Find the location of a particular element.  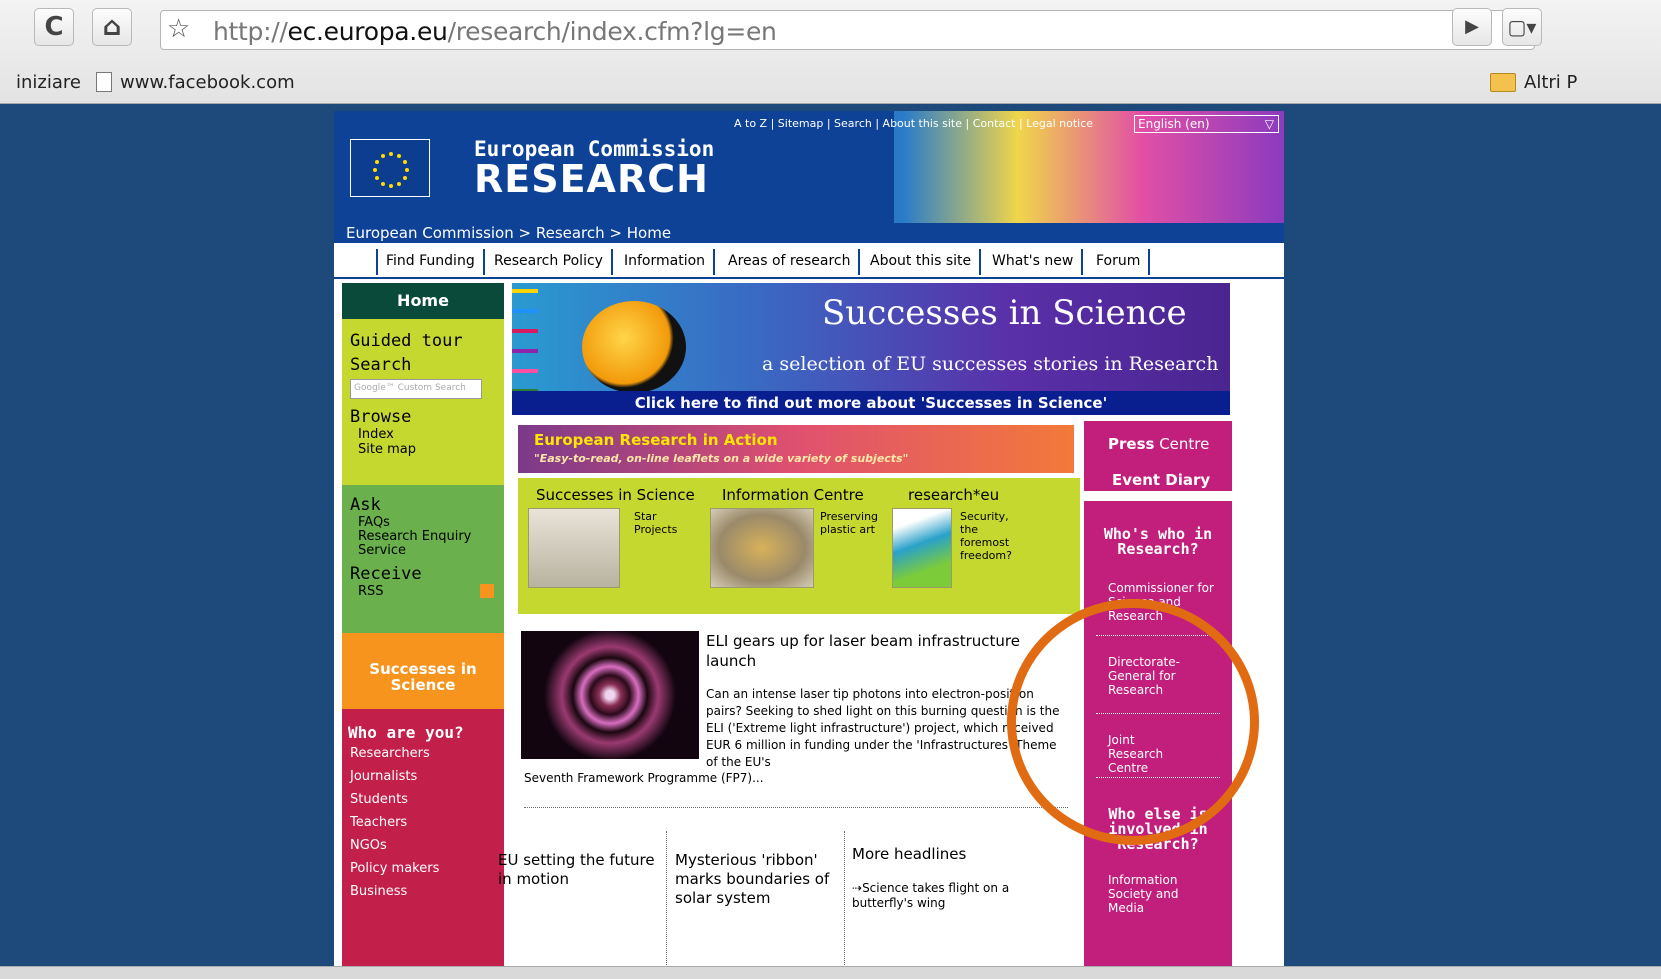

audience-journalists: Journalists is located at coordinates (423, 776).